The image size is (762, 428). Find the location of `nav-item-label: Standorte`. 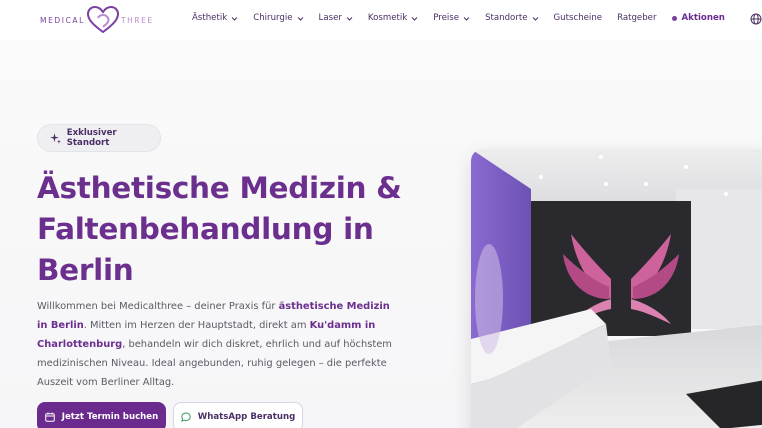

nav-item-label: Standorte is located at coordinates (506, 18).